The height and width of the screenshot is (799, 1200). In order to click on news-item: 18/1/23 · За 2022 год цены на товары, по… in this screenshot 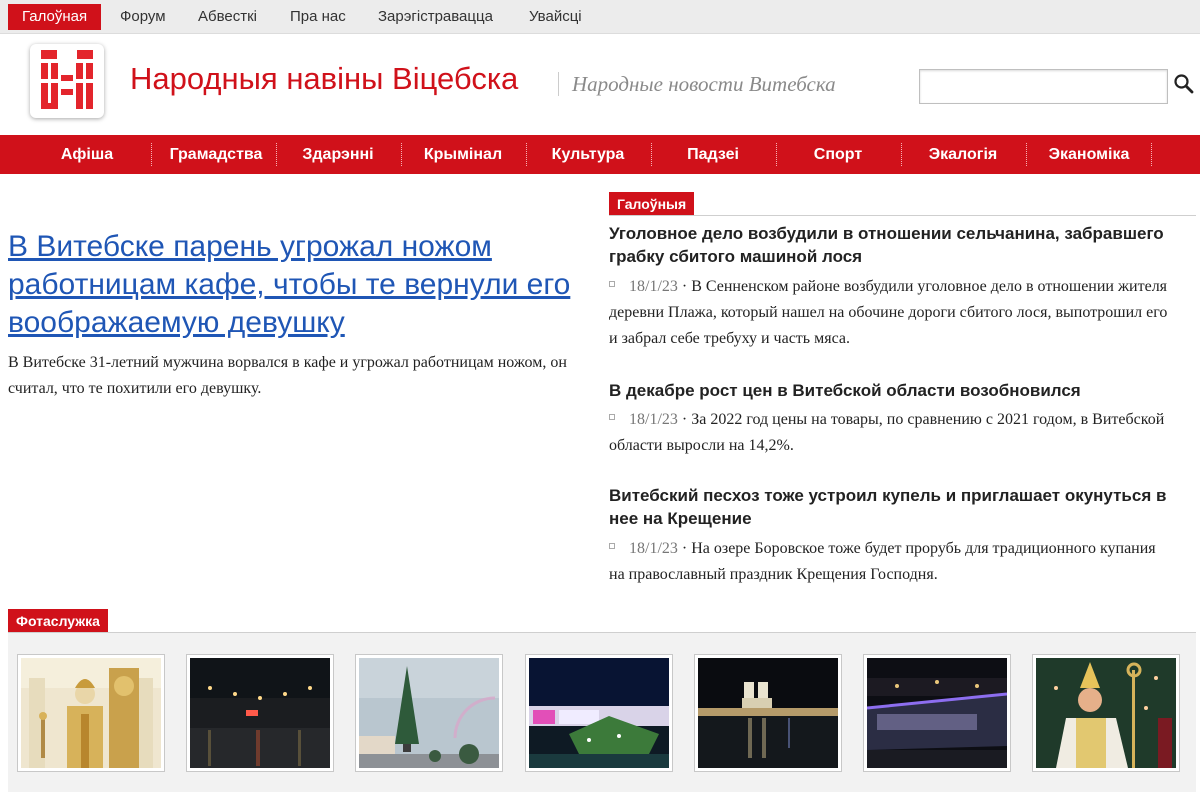, I will do `click(887, 432)`.